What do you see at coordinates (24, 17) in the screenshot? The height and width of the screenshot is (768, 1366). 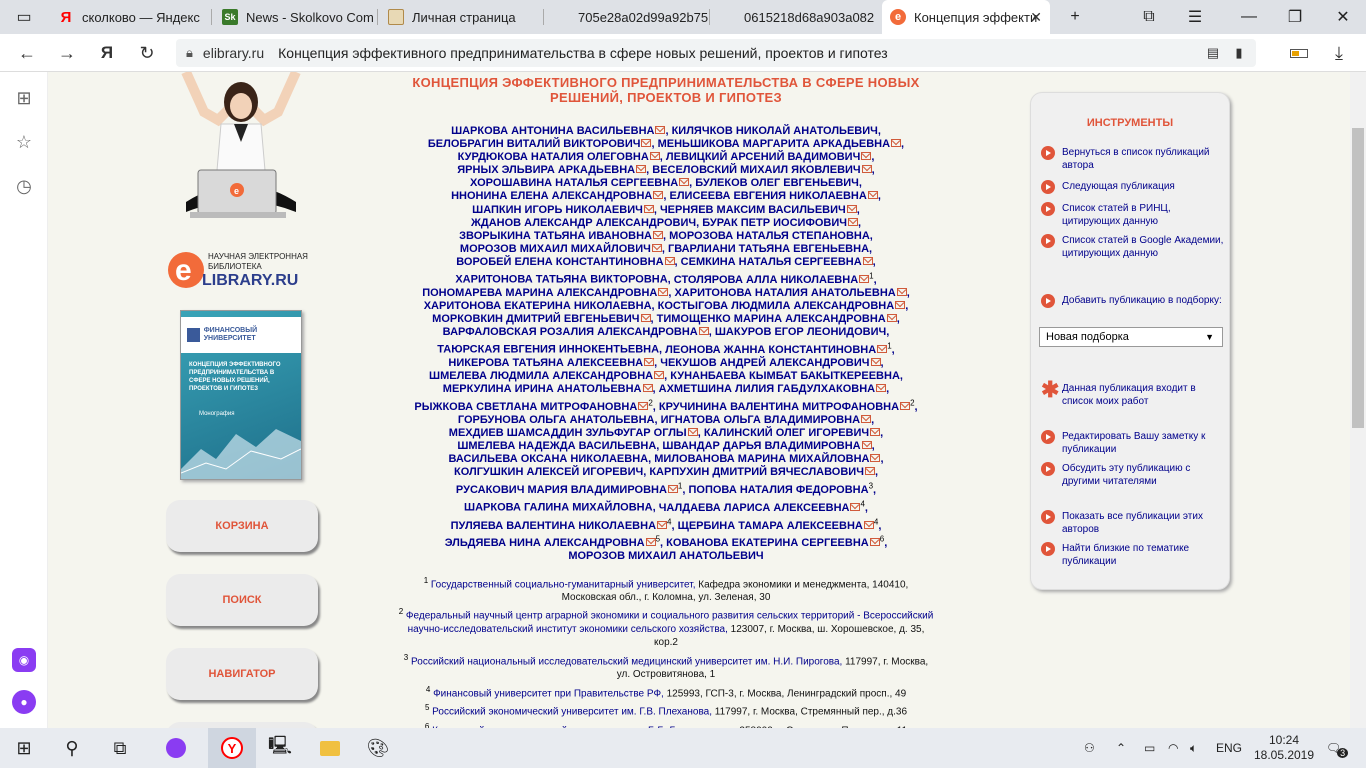 I see `sidebar-toggle-icon: ▭` at bounding box center [24, 17].